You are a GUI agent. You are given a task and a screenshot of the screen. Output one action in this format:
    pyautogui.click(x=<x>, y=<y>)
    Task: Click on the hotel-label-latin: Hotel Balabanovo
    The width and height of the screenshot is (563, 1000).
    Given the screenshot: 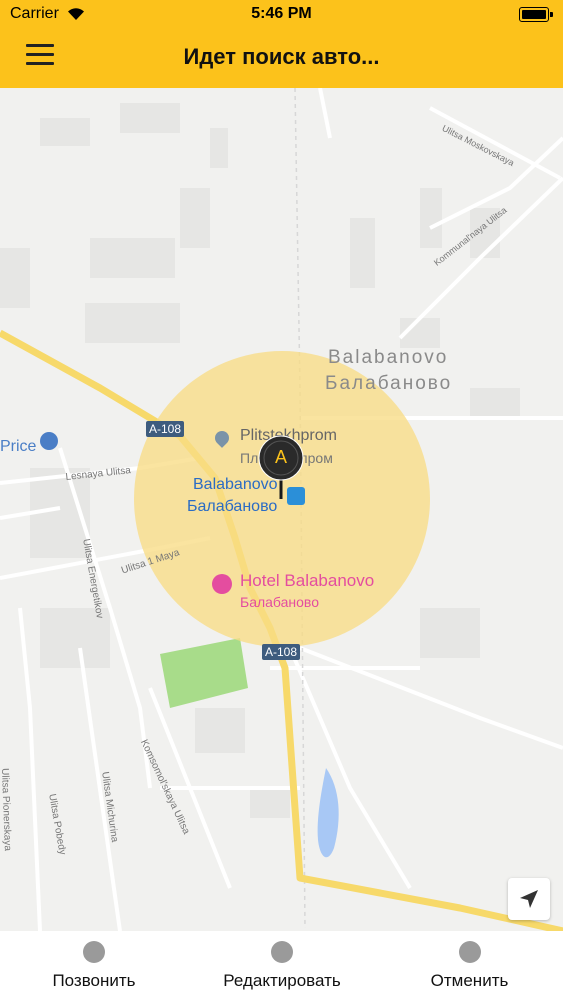 What is the action you would take?
    pyautogui.click(x=307, y=580)
    